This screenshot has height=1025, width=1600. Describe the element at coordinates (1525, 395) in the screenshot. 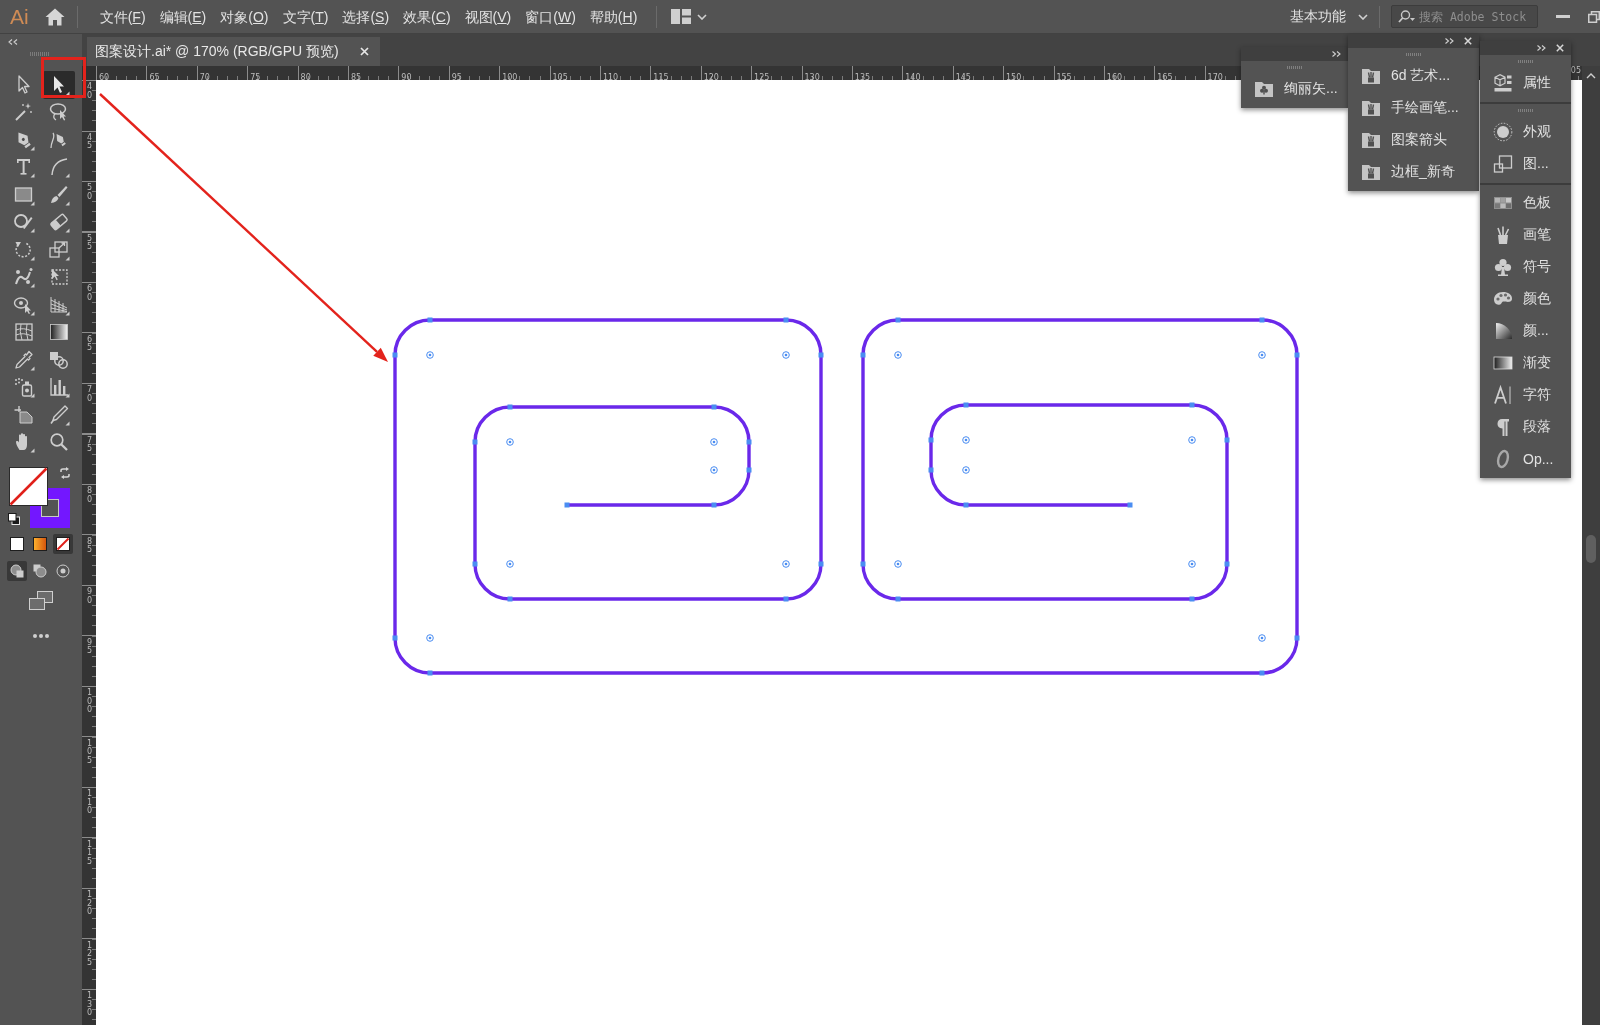

I see `panel-item: 字符` at that location.